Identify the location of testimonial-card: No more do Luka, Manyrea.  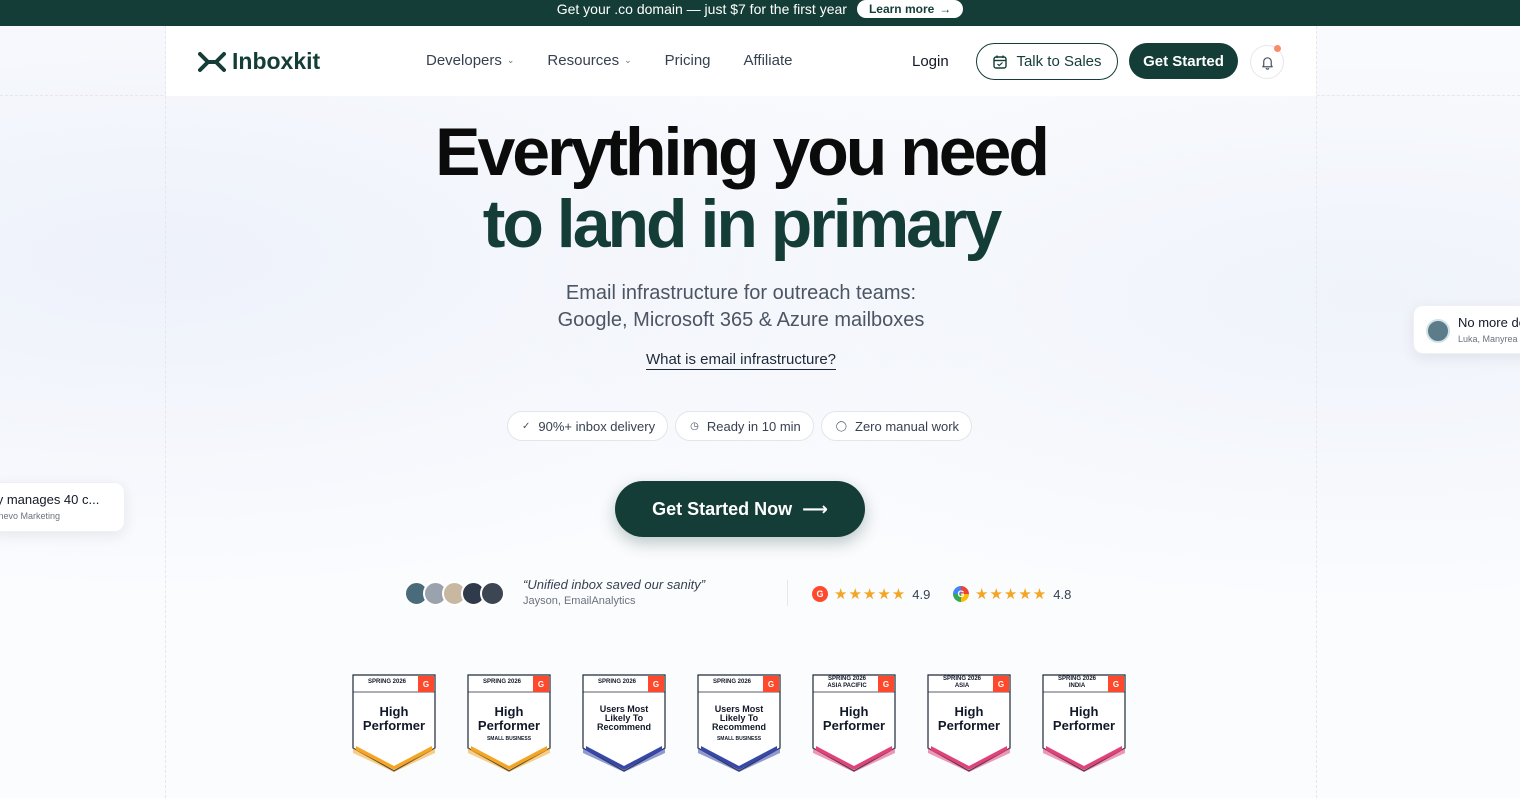
(1466, 329).